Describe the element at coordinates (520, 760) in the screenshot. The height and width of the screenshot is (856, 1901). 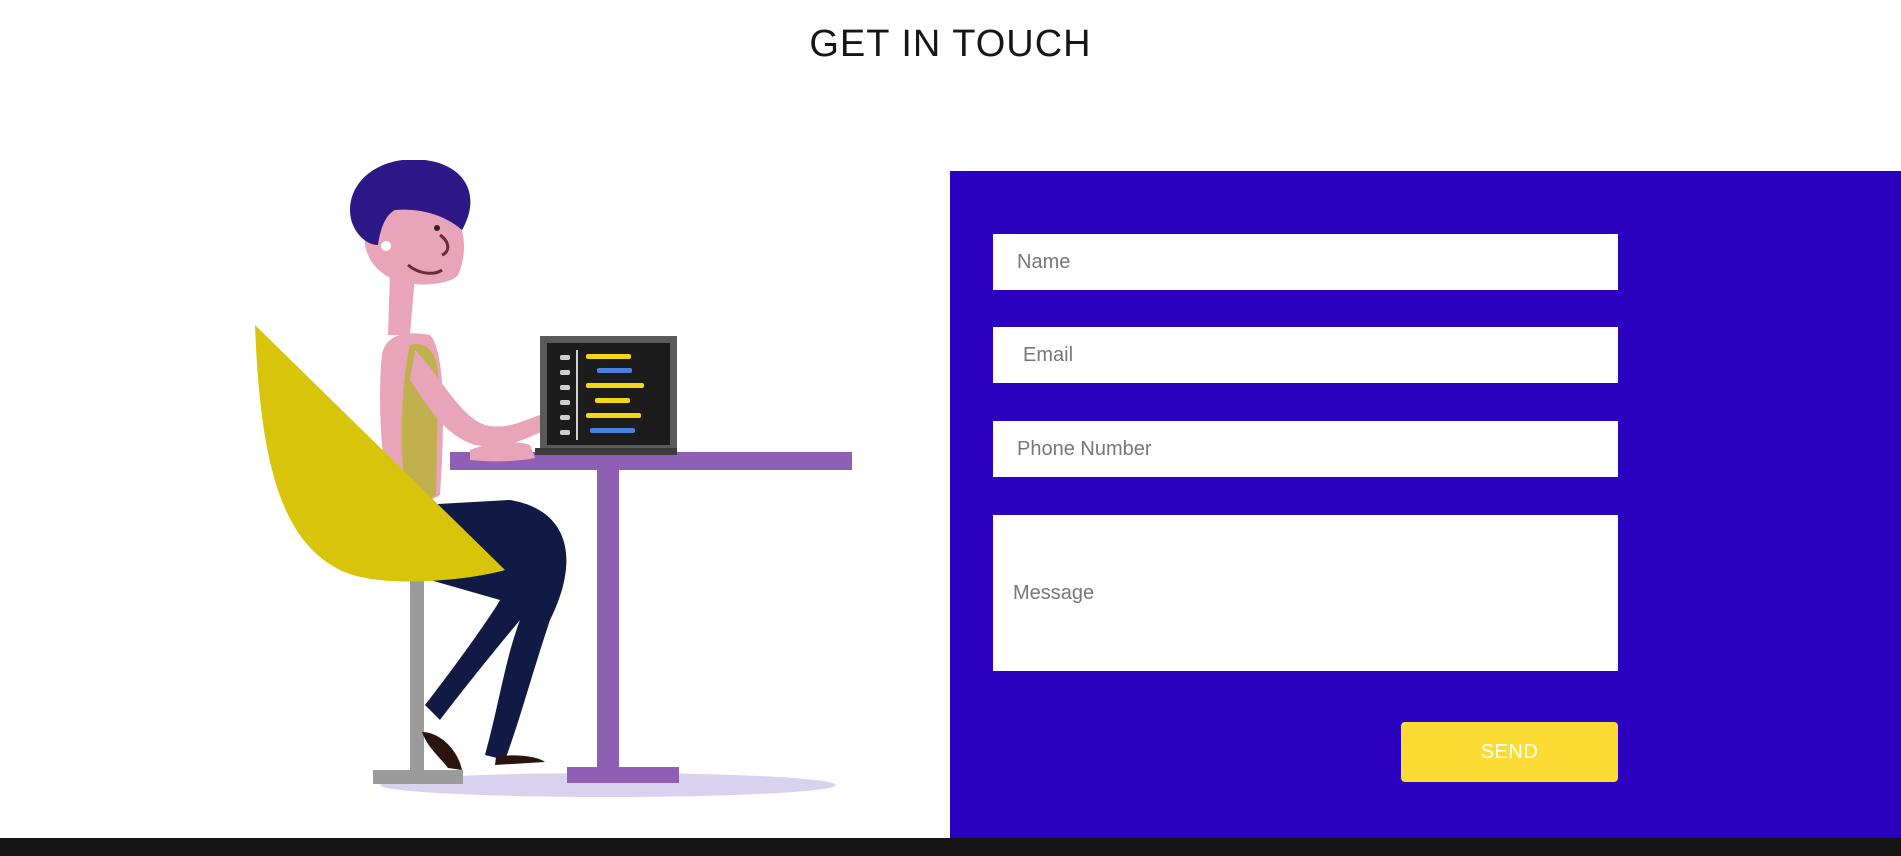
I see `right-shoe` at that location.